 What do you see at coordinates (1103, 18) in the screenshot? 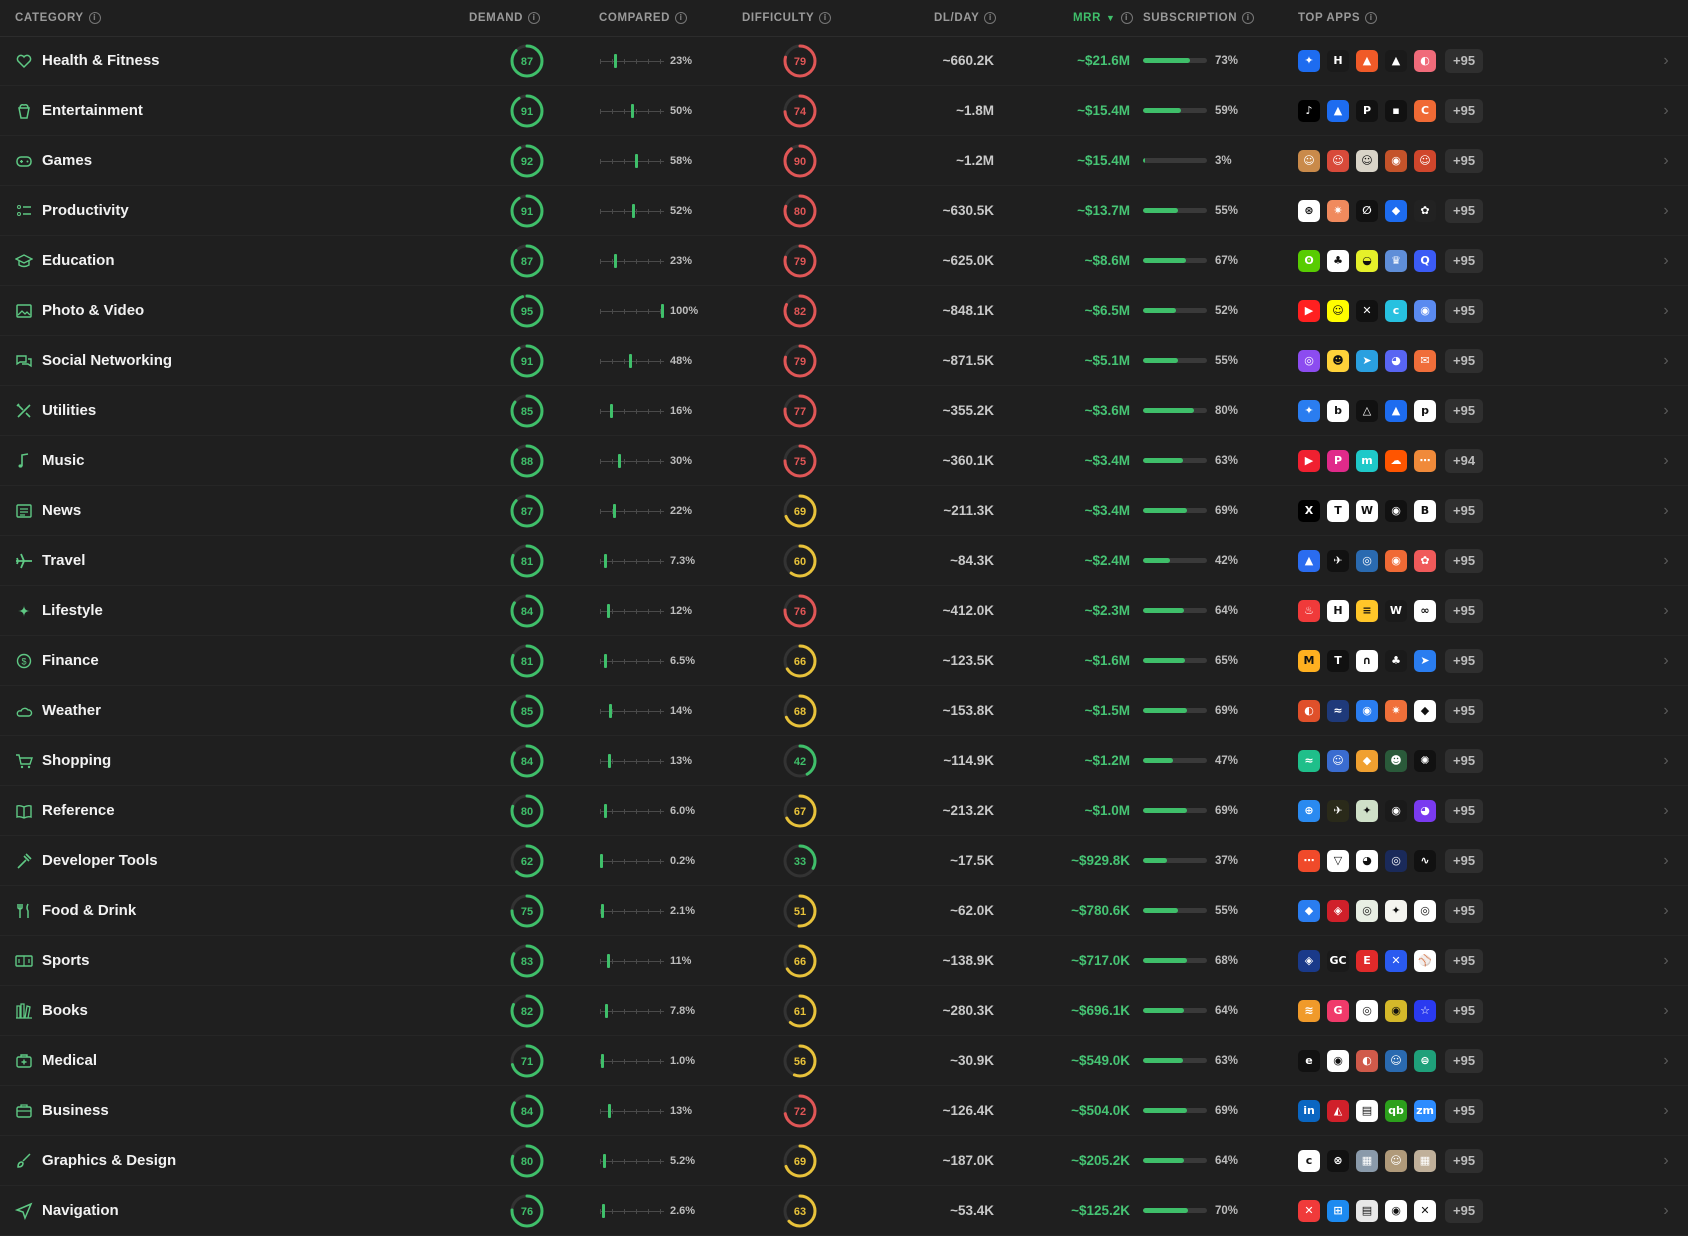
I see `col-mrr: MRR ▼ i` at bounding box center [1103, 18].